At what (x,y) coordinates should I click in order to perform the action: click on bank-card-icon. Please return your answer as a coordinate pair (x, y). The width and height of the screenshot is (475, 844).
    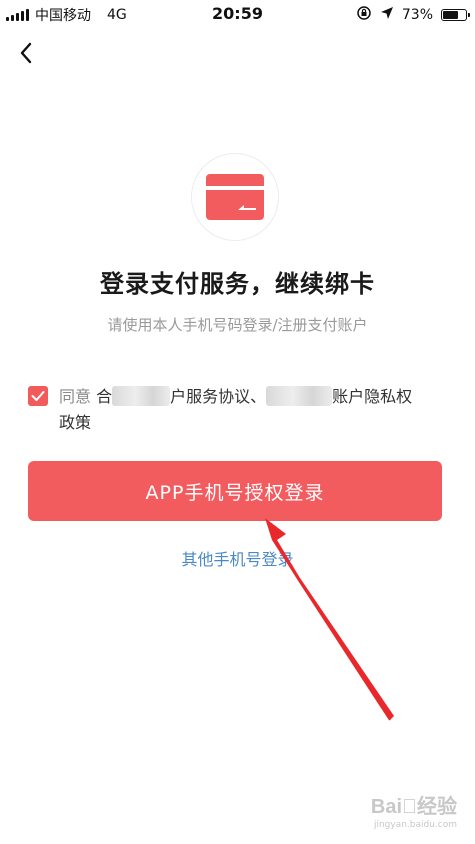
    Looking at the image, I should click on (235, 197).